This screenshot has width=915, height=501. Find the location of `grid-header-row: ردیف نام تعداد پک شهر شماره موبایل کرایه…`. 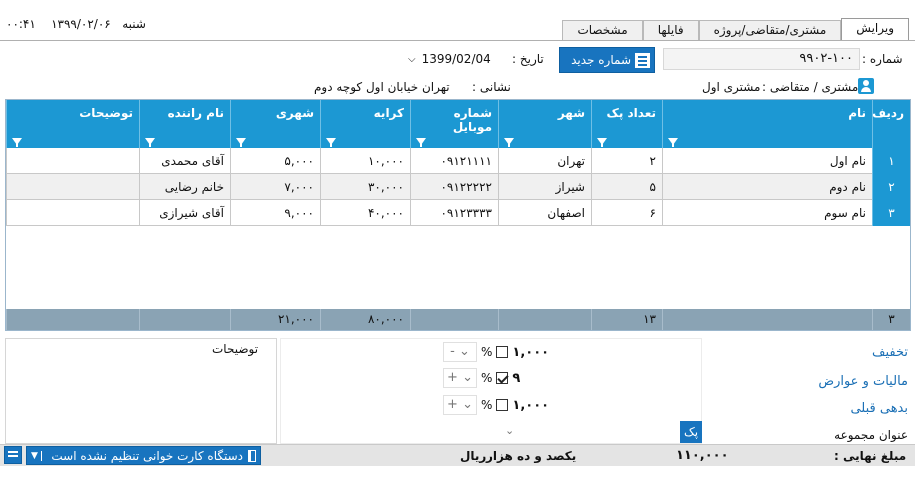

grid-header-row: ردیف نام تعداد پک شهر شماره موبایل کرایه… is located at coordinates (458, 124).